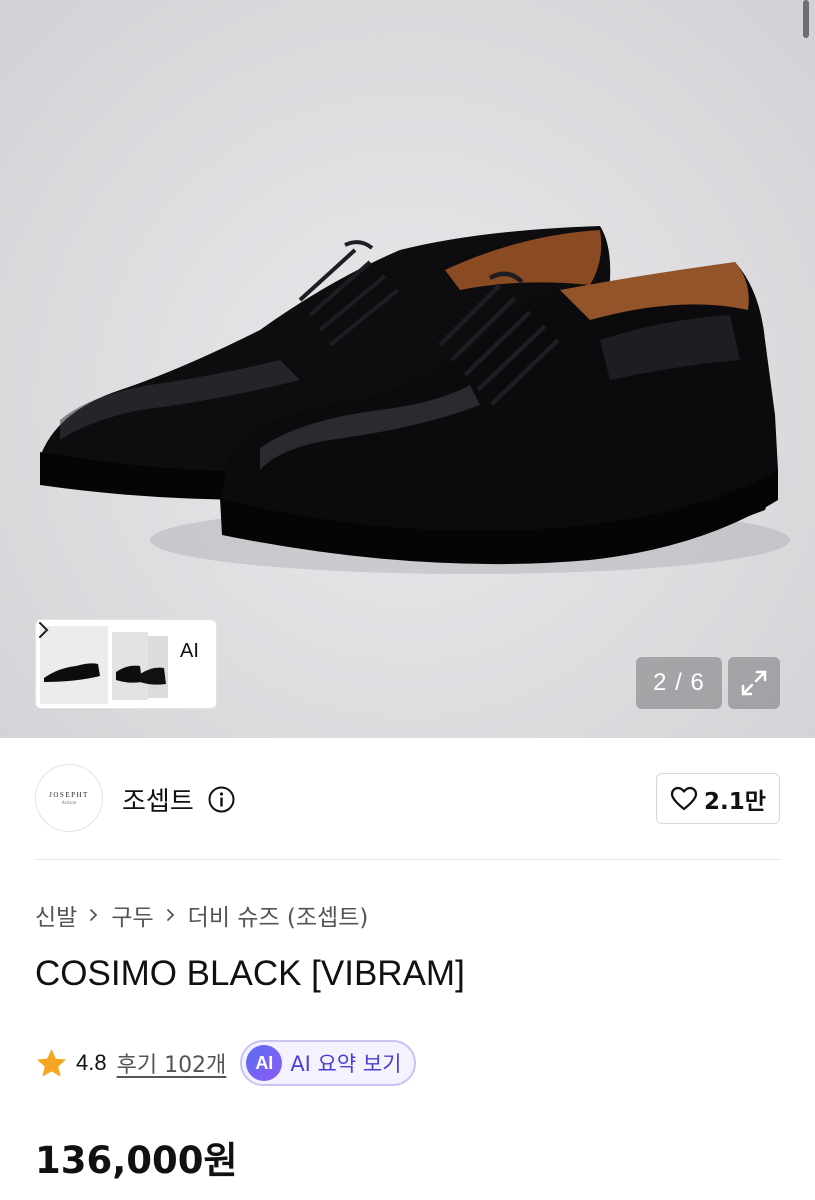 The image size is (815, 1200). What do you see at coordinates (158, 799) in the screenshot?
I see `brand-name: 조셉트` at bounding box center [158, 799].